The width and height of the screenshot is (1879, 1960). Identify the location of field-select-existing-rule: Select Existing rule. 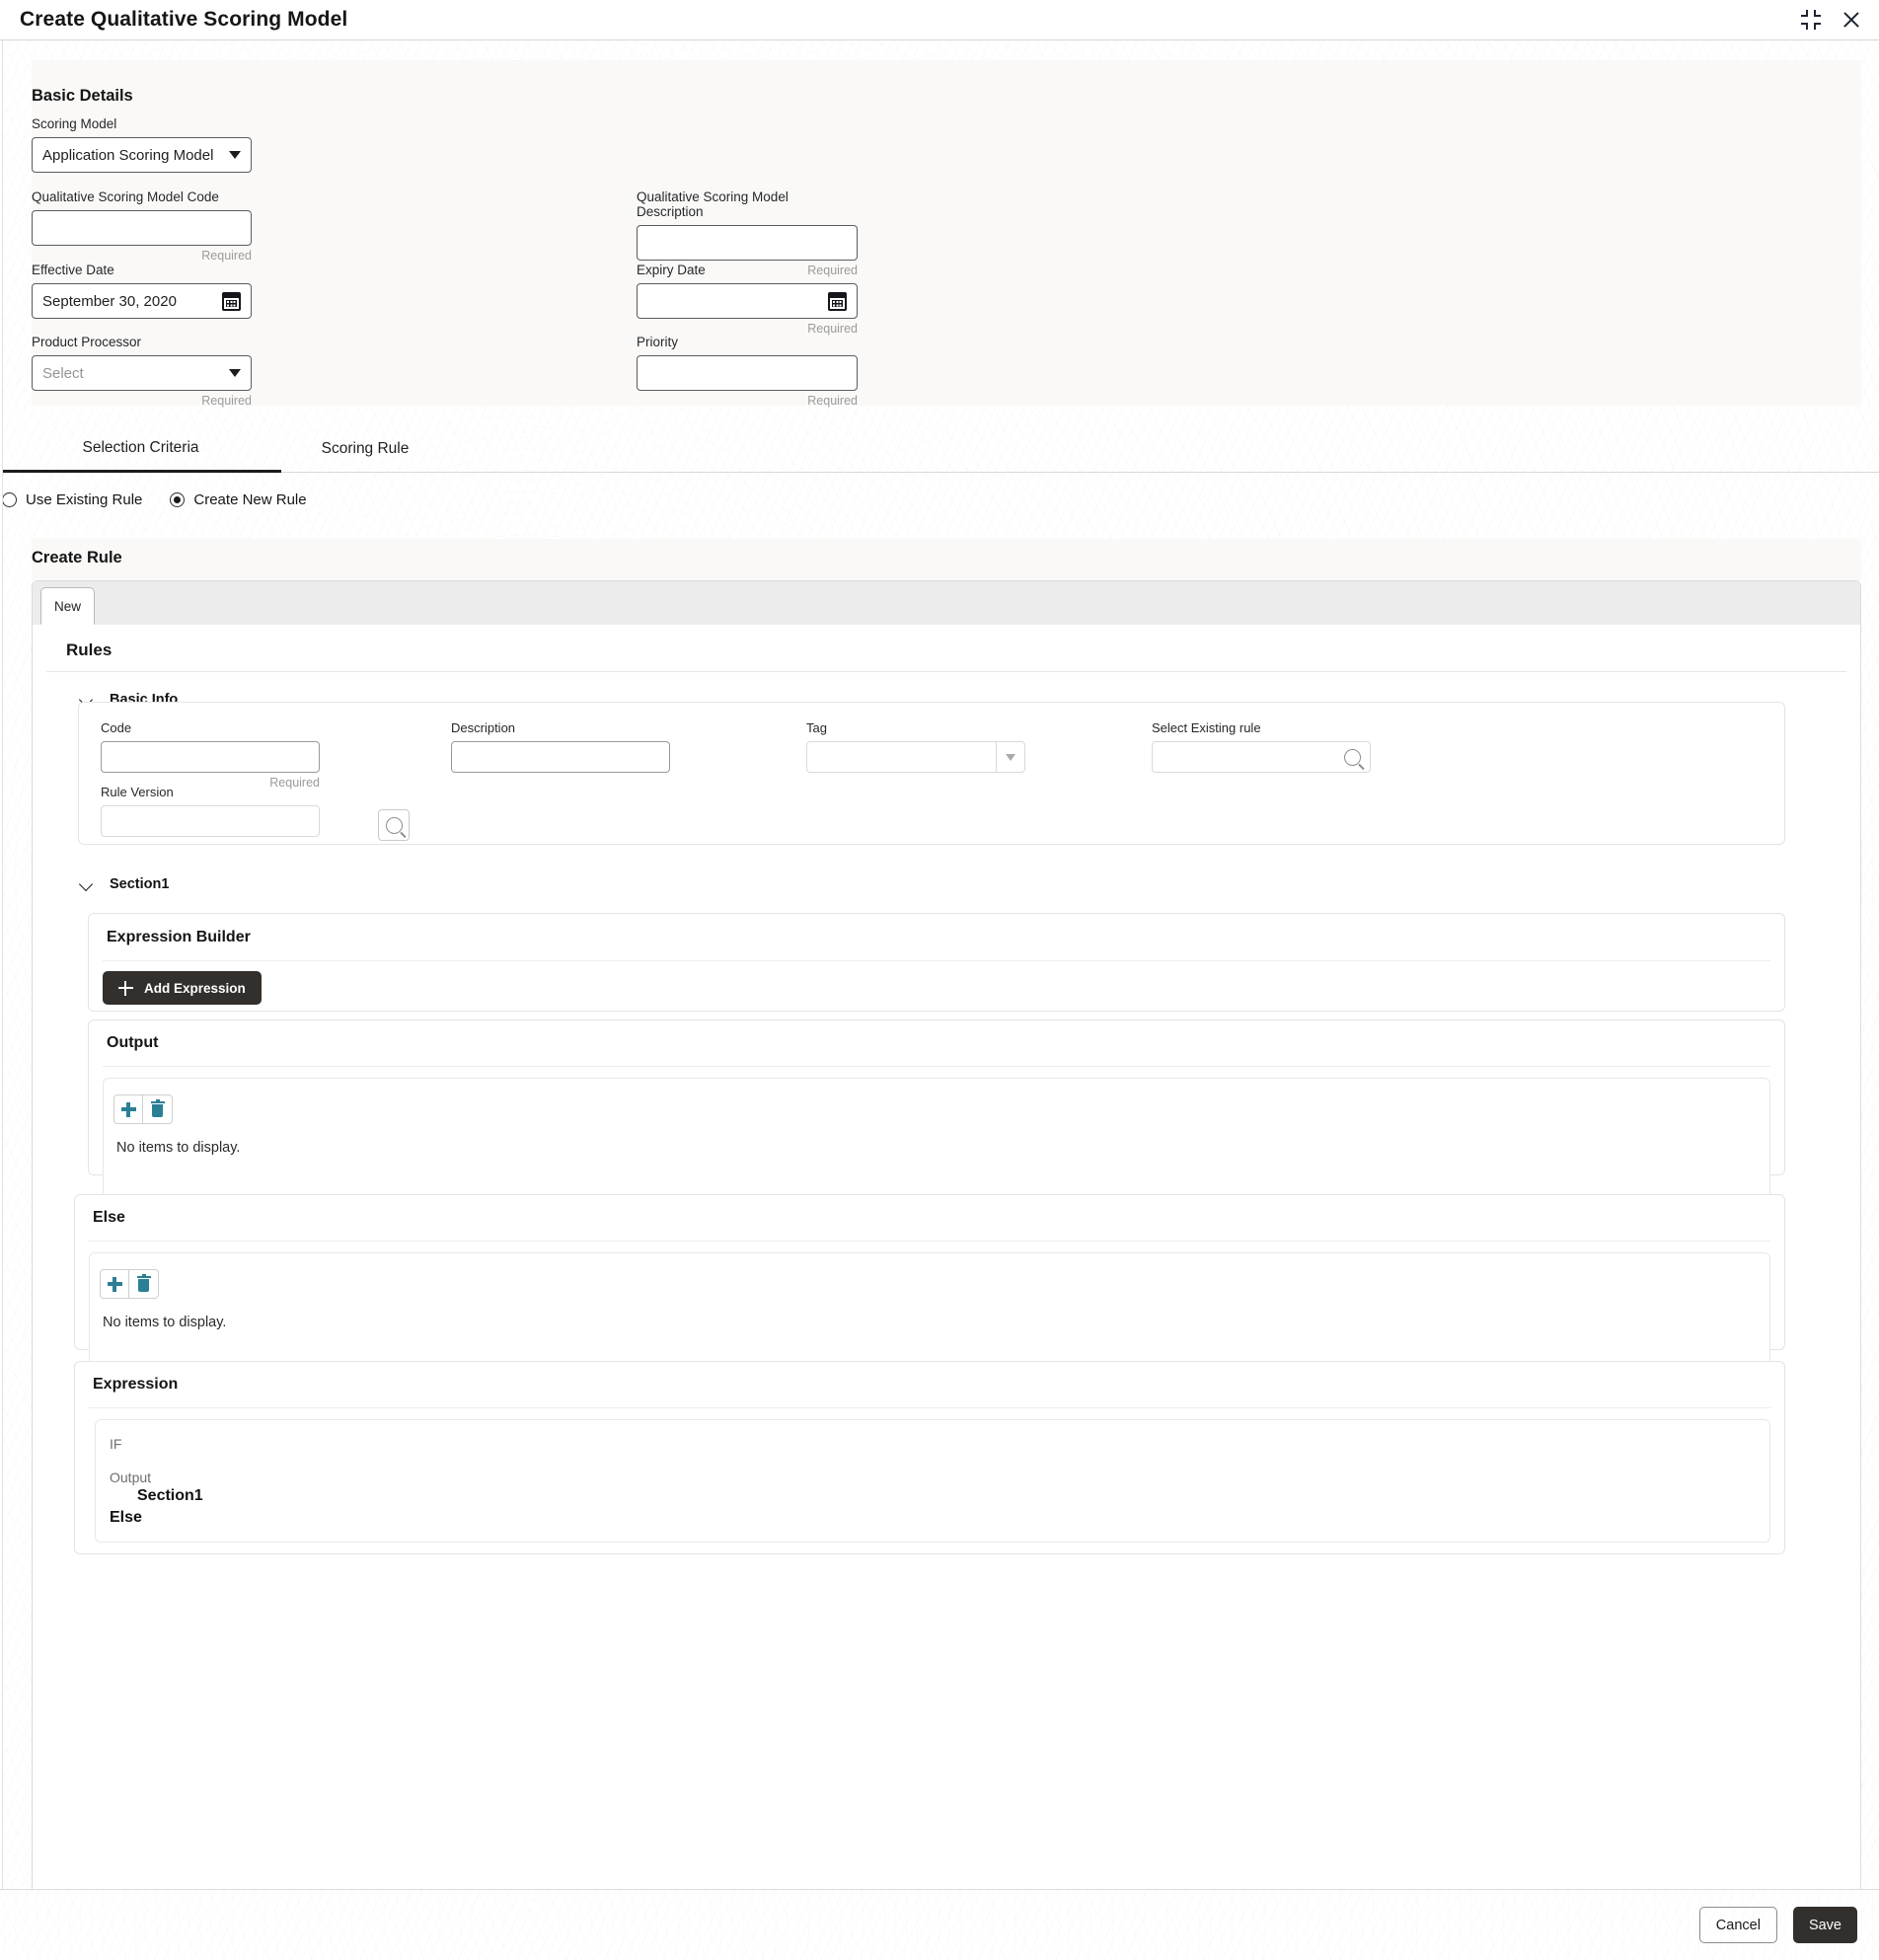
(1261, 746).